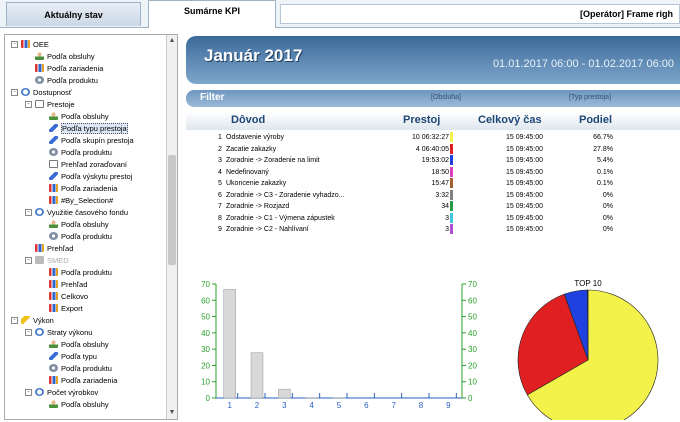 Image resolution: width=680 pixels, height=422 pixels. I want to click on tree-item: Export, so click(66, 308).